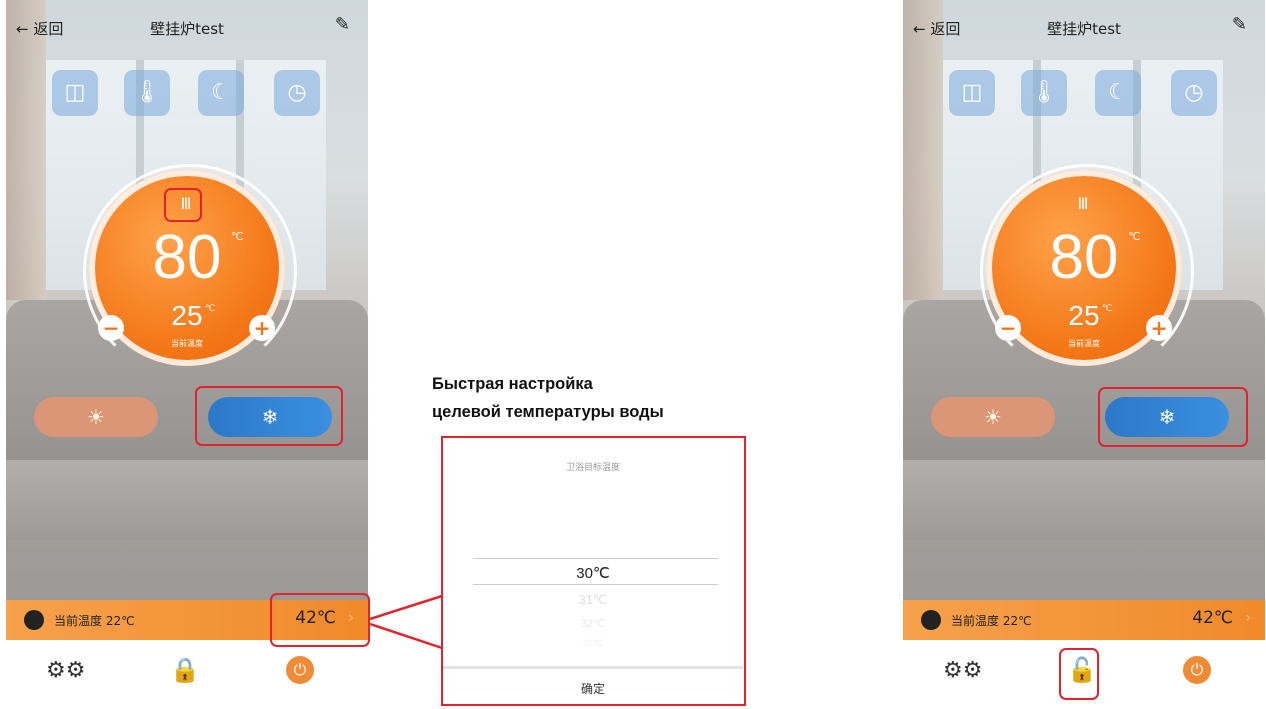  I want to click on bottom-bar: ⚙⚙ 🔒 ⏻, so click(187, 674).